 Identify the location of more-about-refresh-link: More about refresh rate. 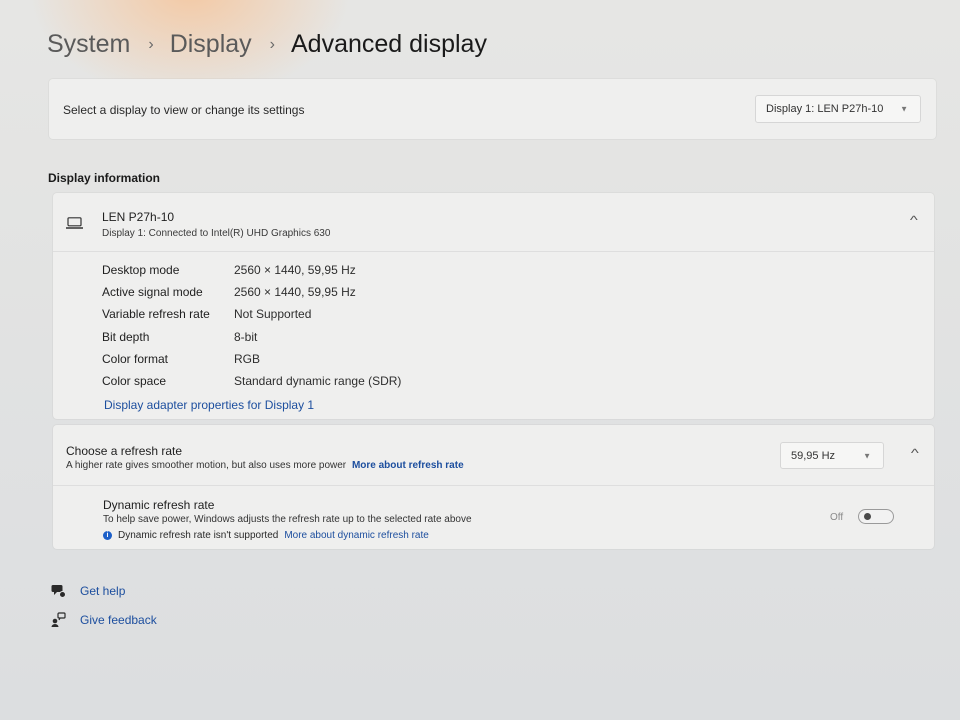
(408, 465).